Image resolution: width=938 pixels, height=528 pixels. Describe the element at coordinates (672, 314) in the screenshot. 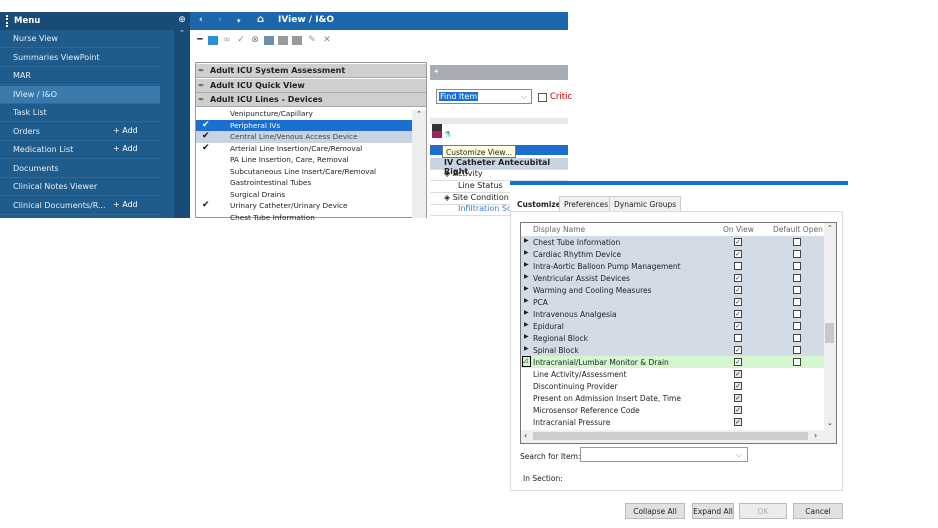

I see `grid-row: ▶ Intravenous Analgesia ✓` at that location.